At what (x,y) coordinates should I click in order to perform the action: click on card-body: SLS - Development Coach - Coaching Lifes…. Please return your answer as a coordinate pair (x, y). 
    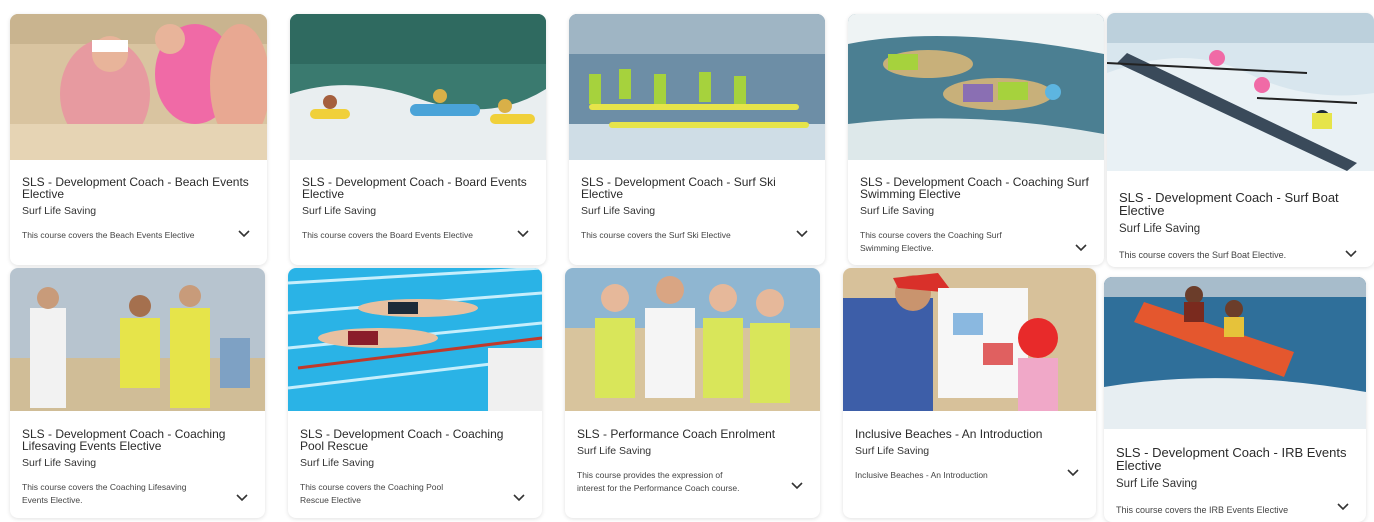
    Looking at the image, I should click on (137, 467).